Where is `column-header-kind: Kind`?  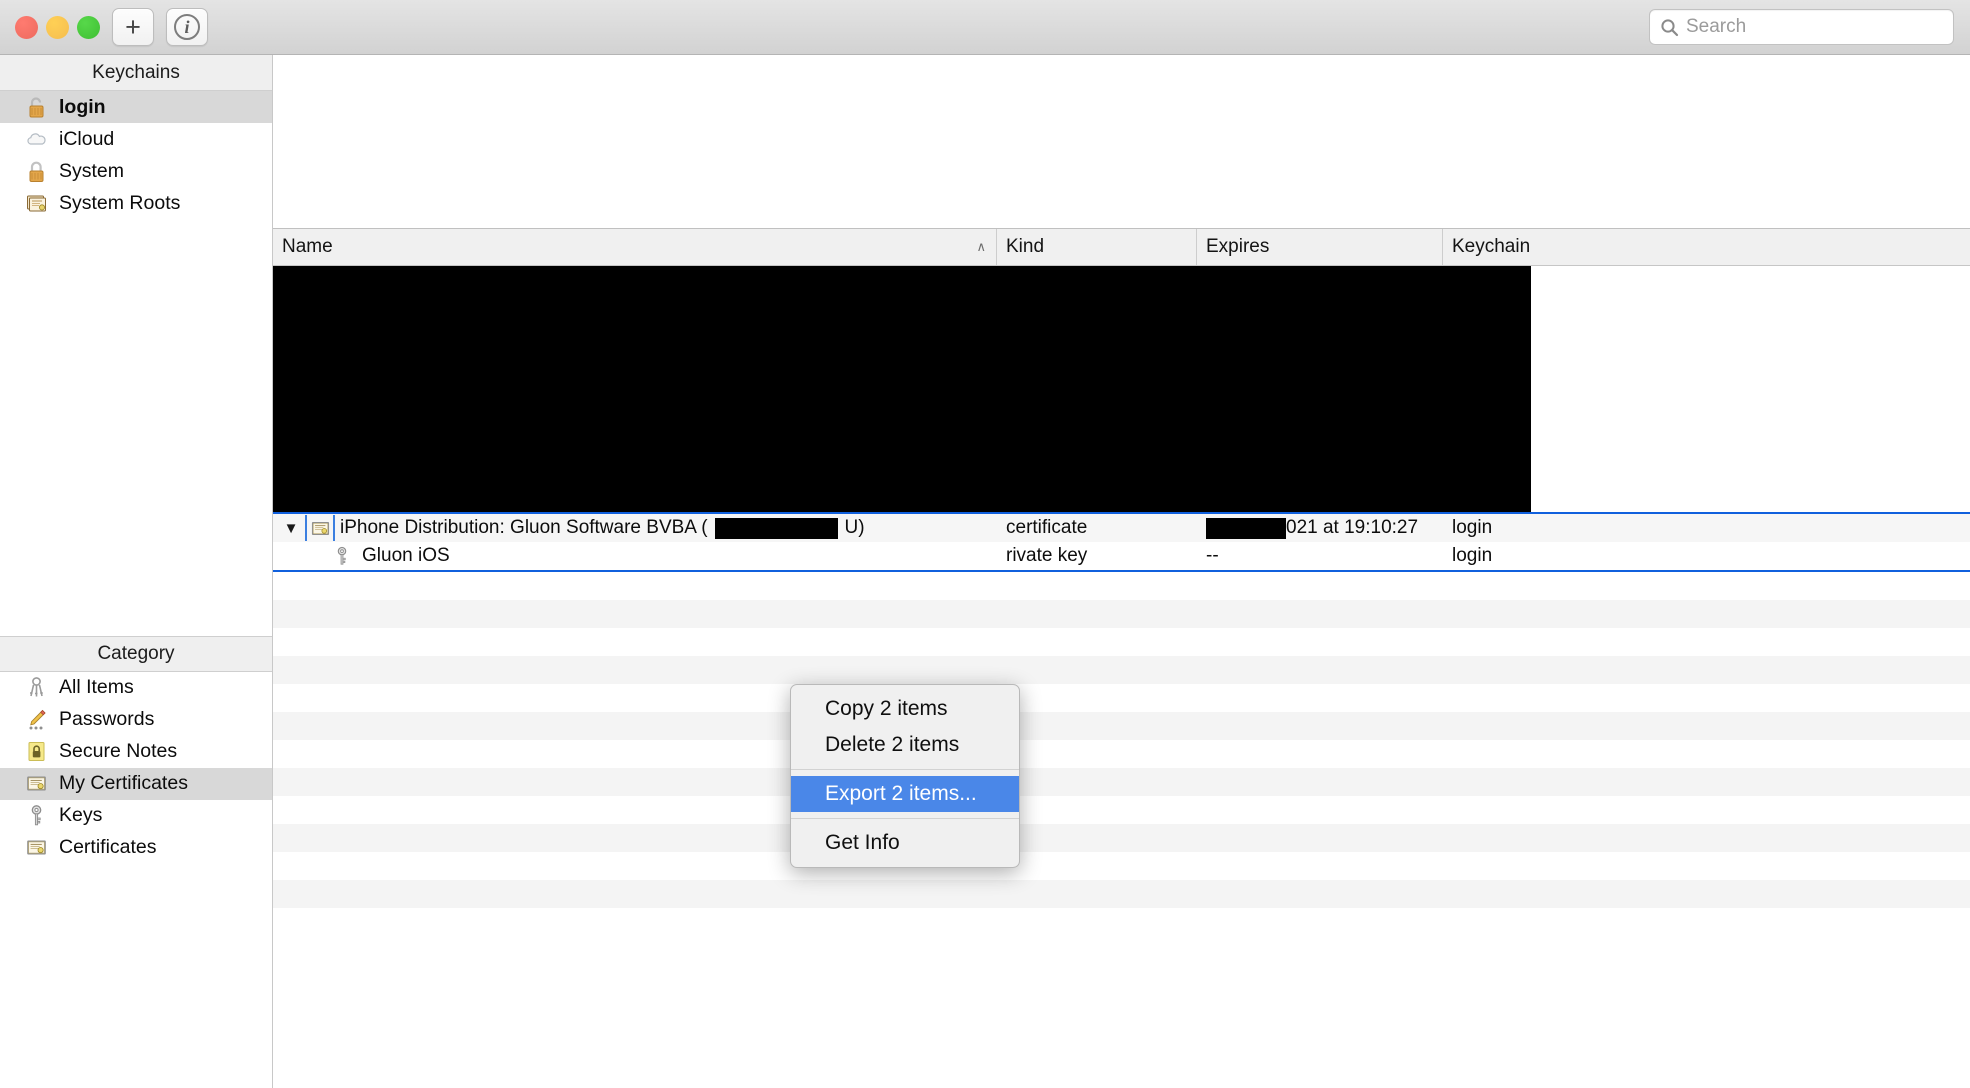
column-header-kind: Kind is located at coordinates (1097, 247).